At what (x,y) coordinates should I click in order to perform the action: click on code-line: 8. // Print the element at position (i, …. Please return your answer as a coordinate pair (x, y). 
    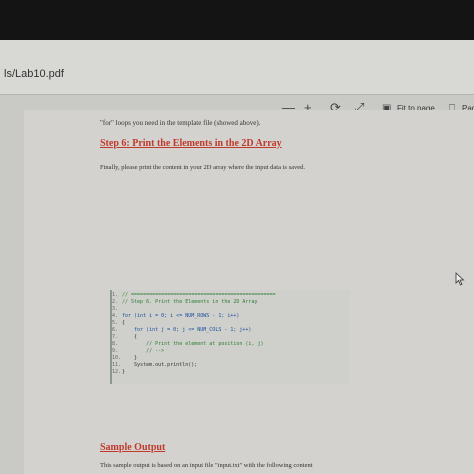
    Looking at the image, I should click on (188, 344).